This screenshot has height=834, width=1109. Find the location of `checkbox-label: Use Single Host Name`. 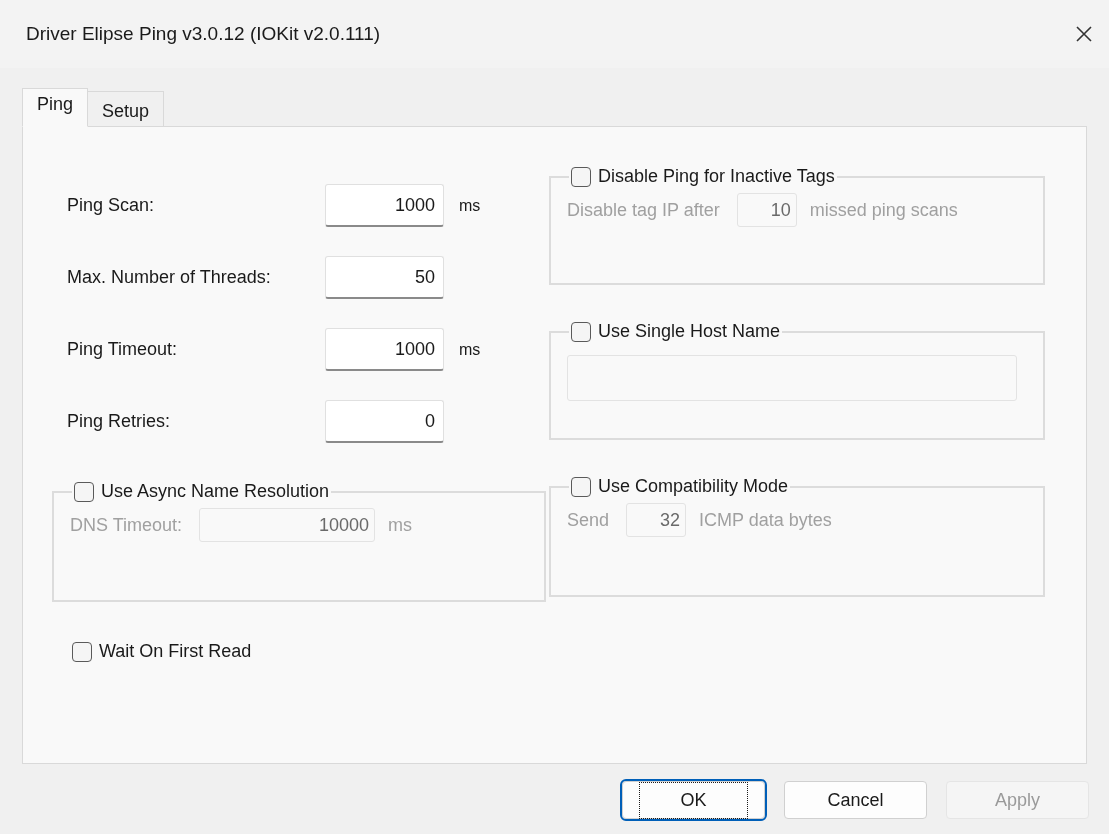

checkbox-label: Use Single Host Name is located at coordinates (689, 331).